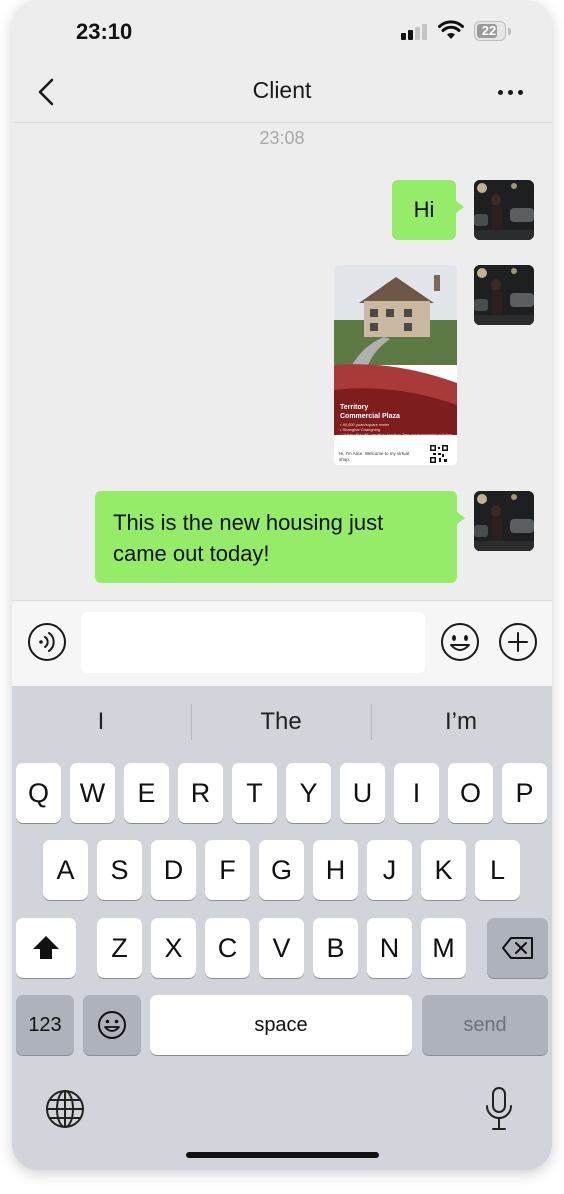 Image resolution: width=564 pixels, height=1194 pixels. I want to click on cellular-signal-icon, so click(414, 32).